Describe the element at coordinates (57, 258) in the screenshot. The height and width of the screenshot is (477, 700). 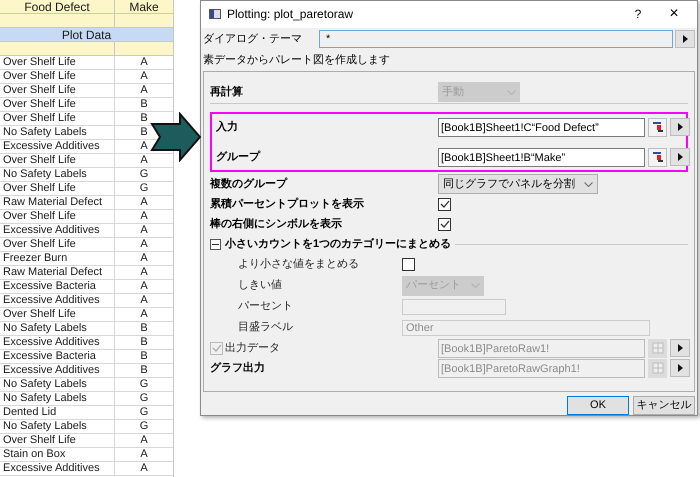
I see `table-cell: Freezer Burn` at that location.